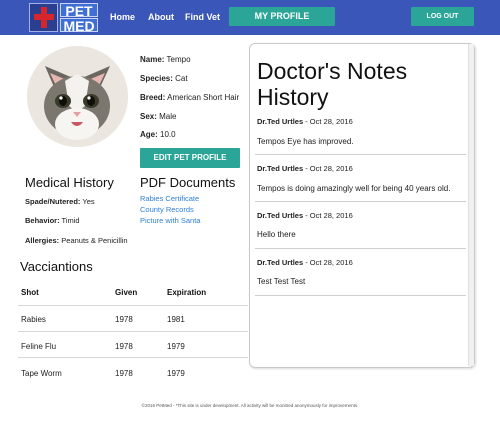 The image size is (500, 445). What do you see at coordinates (305, 141) in the screenshot?
I see `note-text: Tempos Eye has improved.` at bounding box center [305, 141].